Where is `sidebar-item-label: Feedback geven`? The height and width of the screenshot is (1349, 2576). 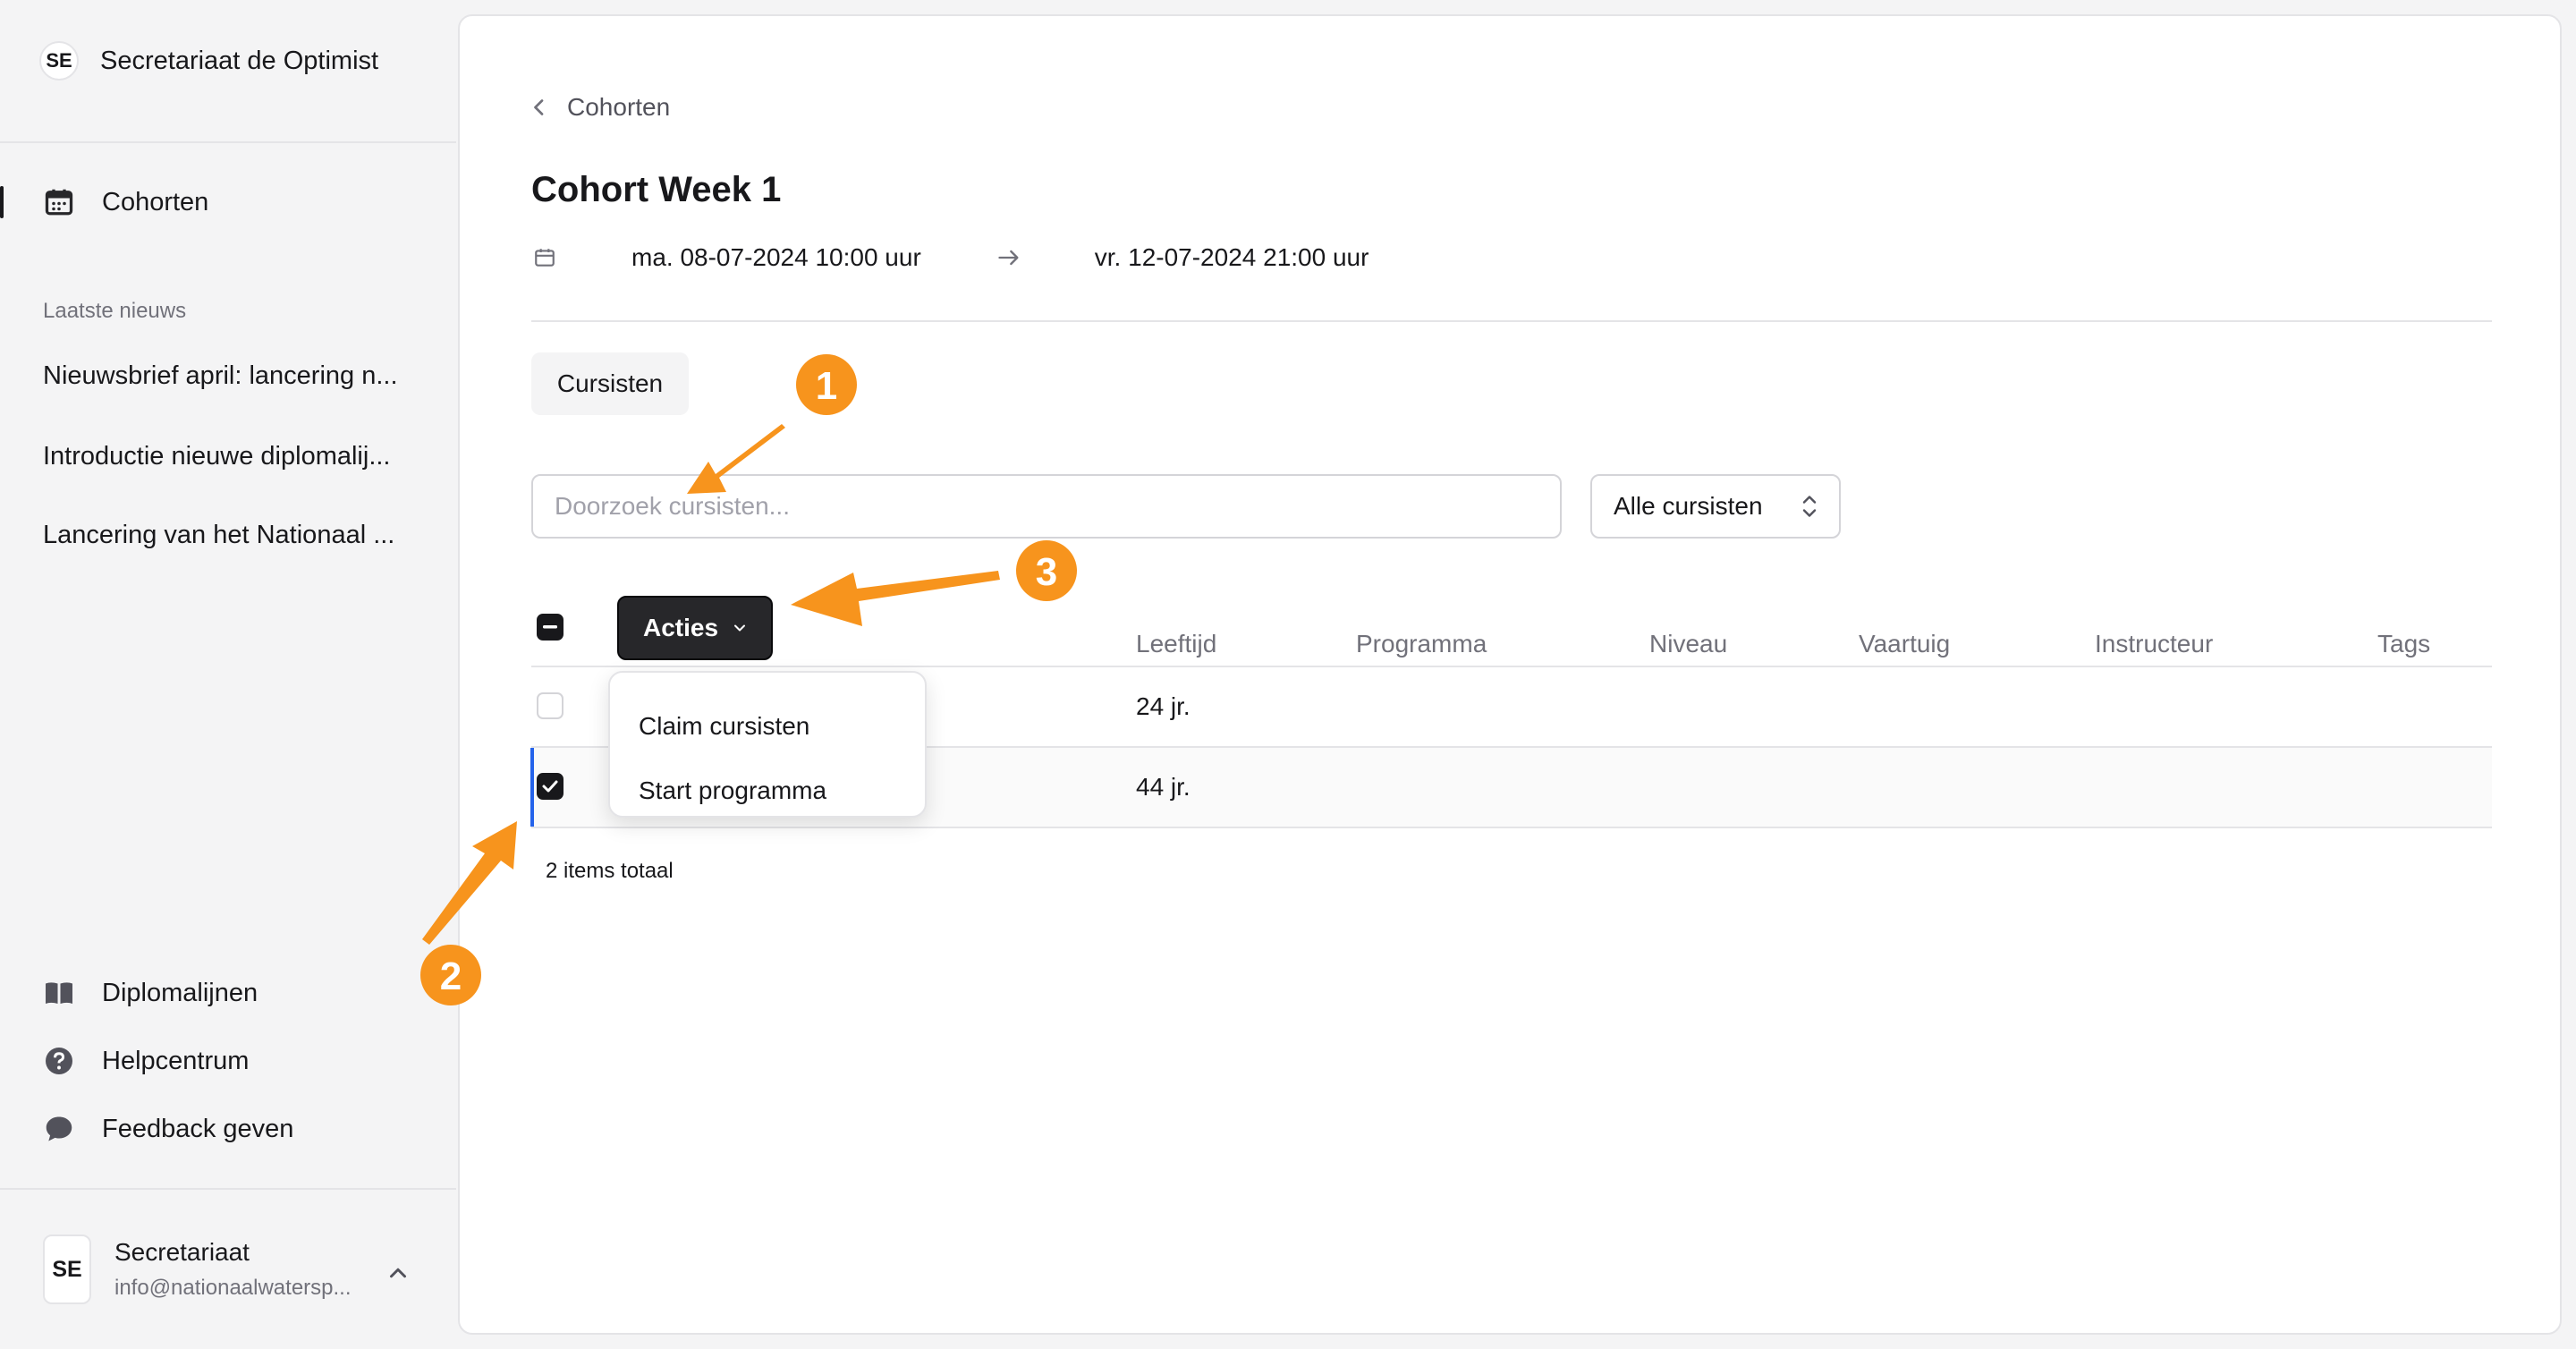
sidebar-item-label: Feedback geven is located at coordinates (198, 1128).